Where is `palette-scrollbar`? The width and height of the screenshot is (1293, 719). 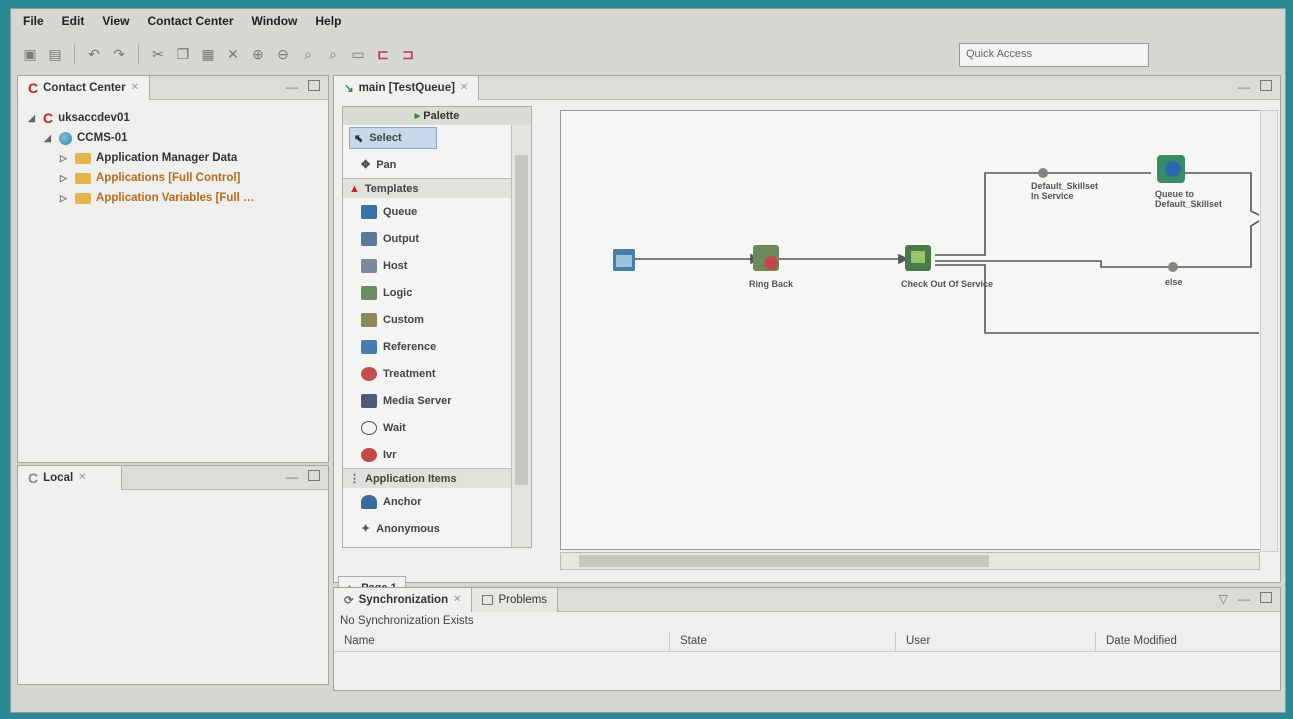 palette-scrollbar is located at coordinates (521, 336).